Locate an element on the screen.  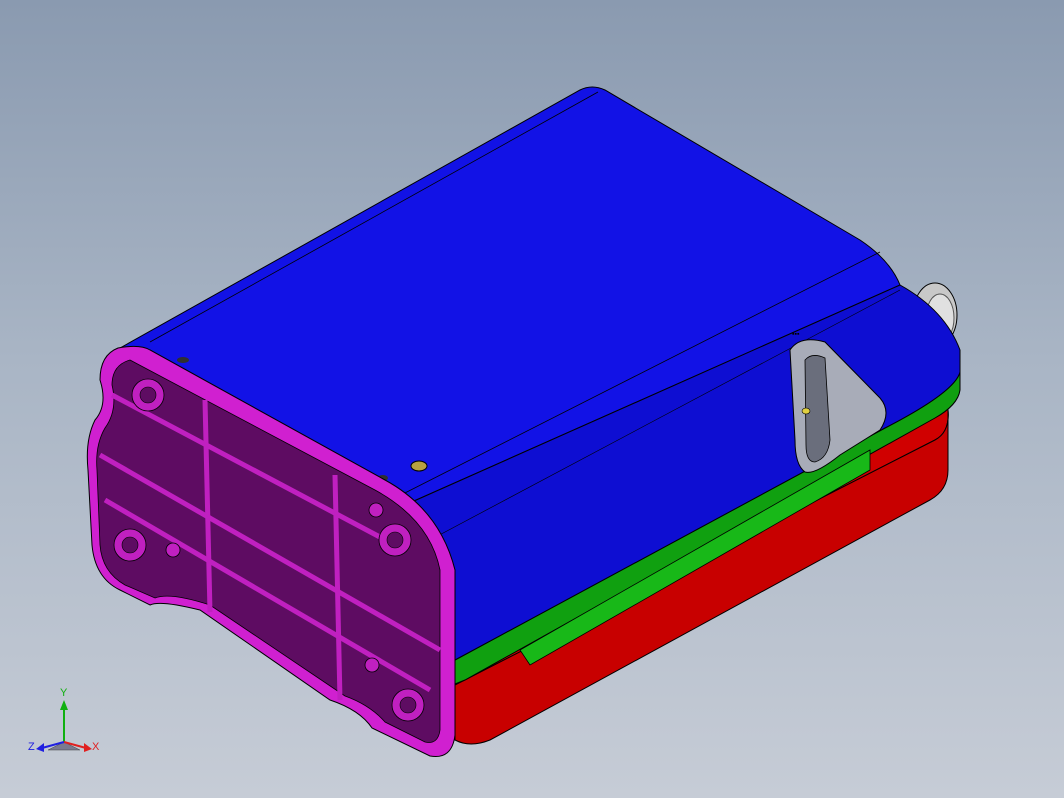
x-axis-arrow-icon is located at coordinates (88, 747).